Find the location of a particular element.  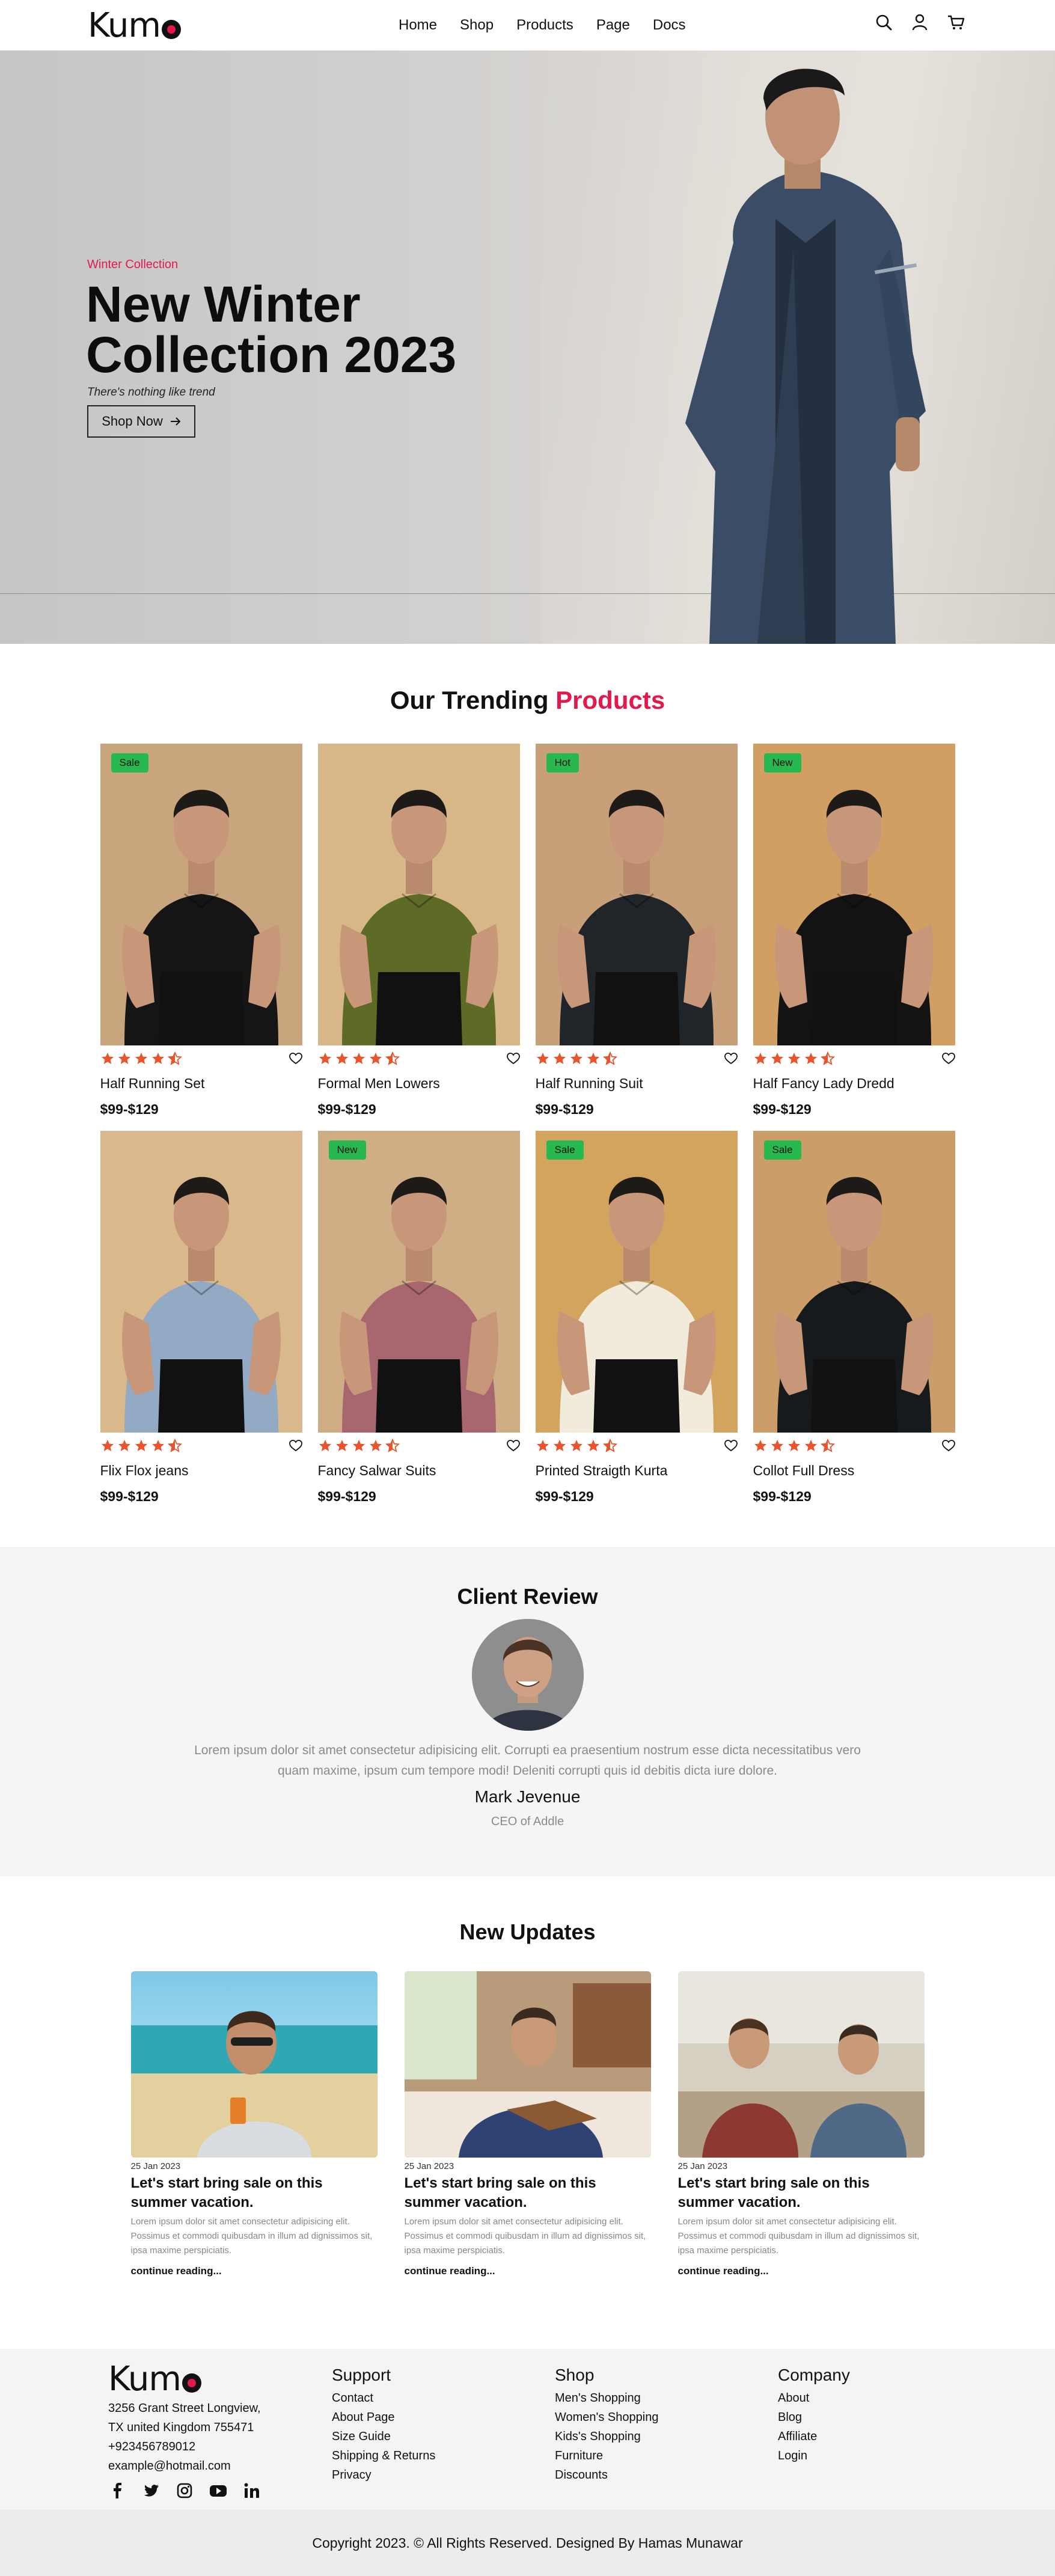

nav-link-page: Page is located at coordinates (613, 25).